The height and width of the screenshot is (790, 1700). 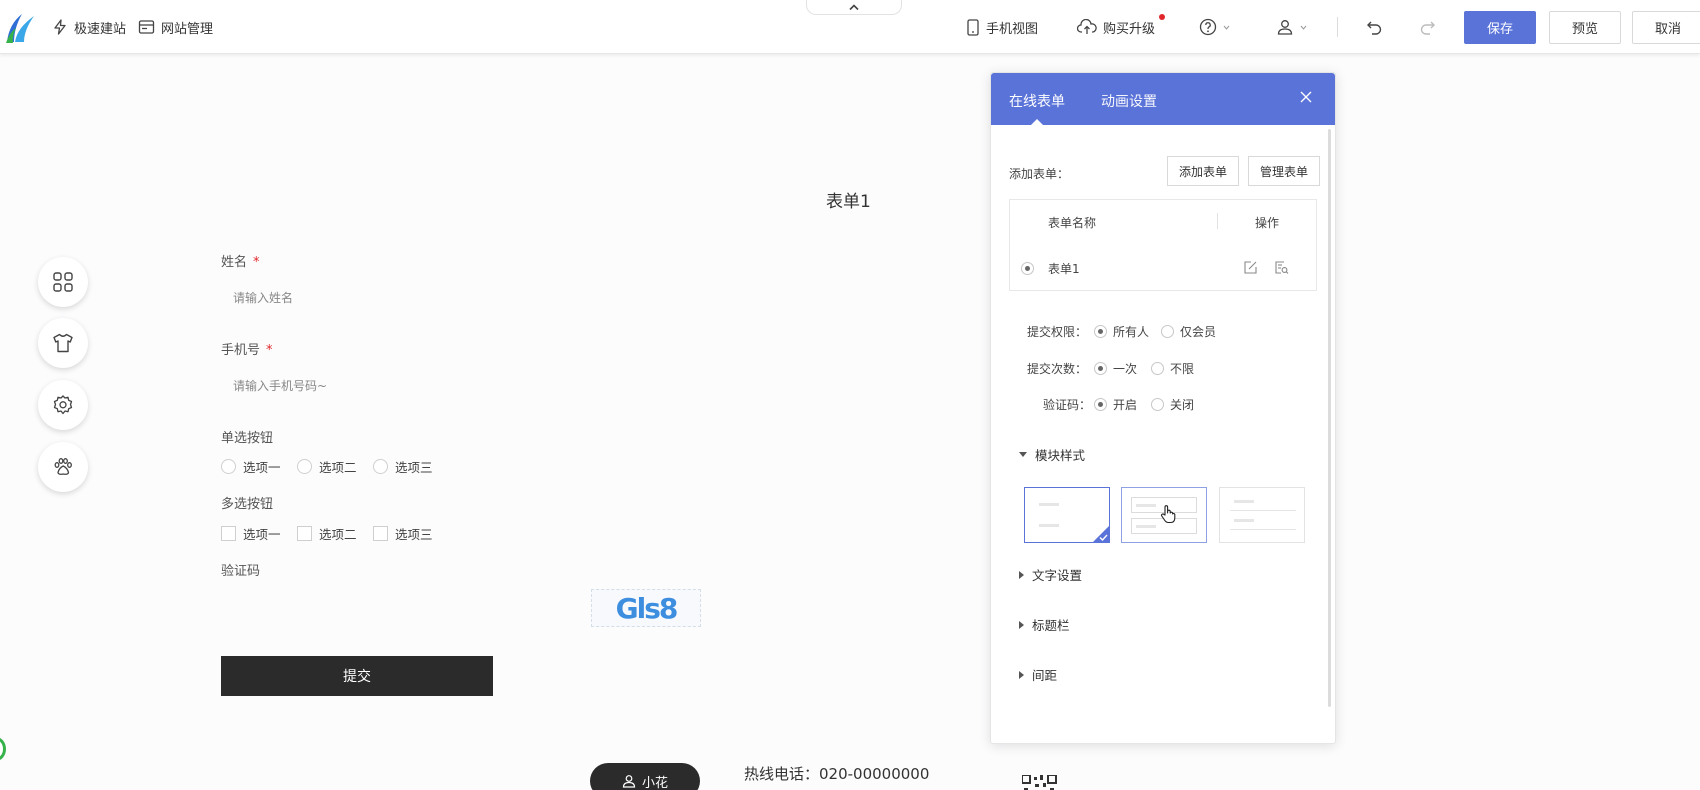 I want to click on tab-online-form: 在线表单, so click(x=1037, y=101).